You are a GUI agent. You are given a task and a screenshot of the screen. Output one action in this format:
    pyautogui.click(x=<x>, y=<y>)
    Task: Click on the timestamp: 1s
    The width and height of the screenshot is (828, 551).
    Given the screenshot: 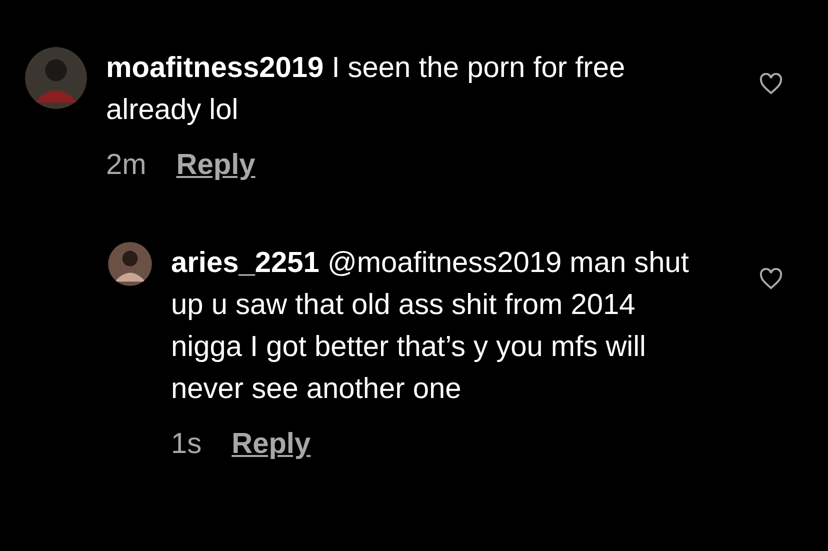 What is the action you would take?
    pyautogui.click(x=186, y=444)
    